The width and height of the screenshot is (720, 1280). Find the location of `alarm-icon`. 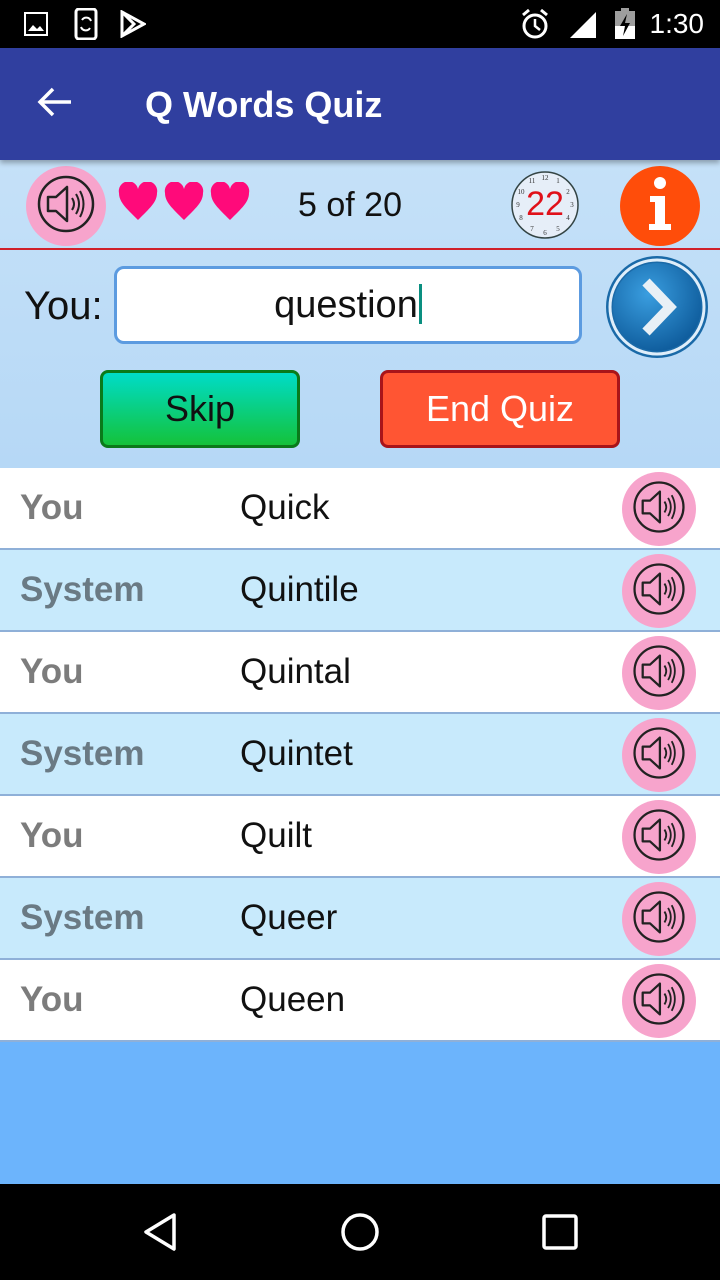

alarm-icon is located at coordinates (535, 26).